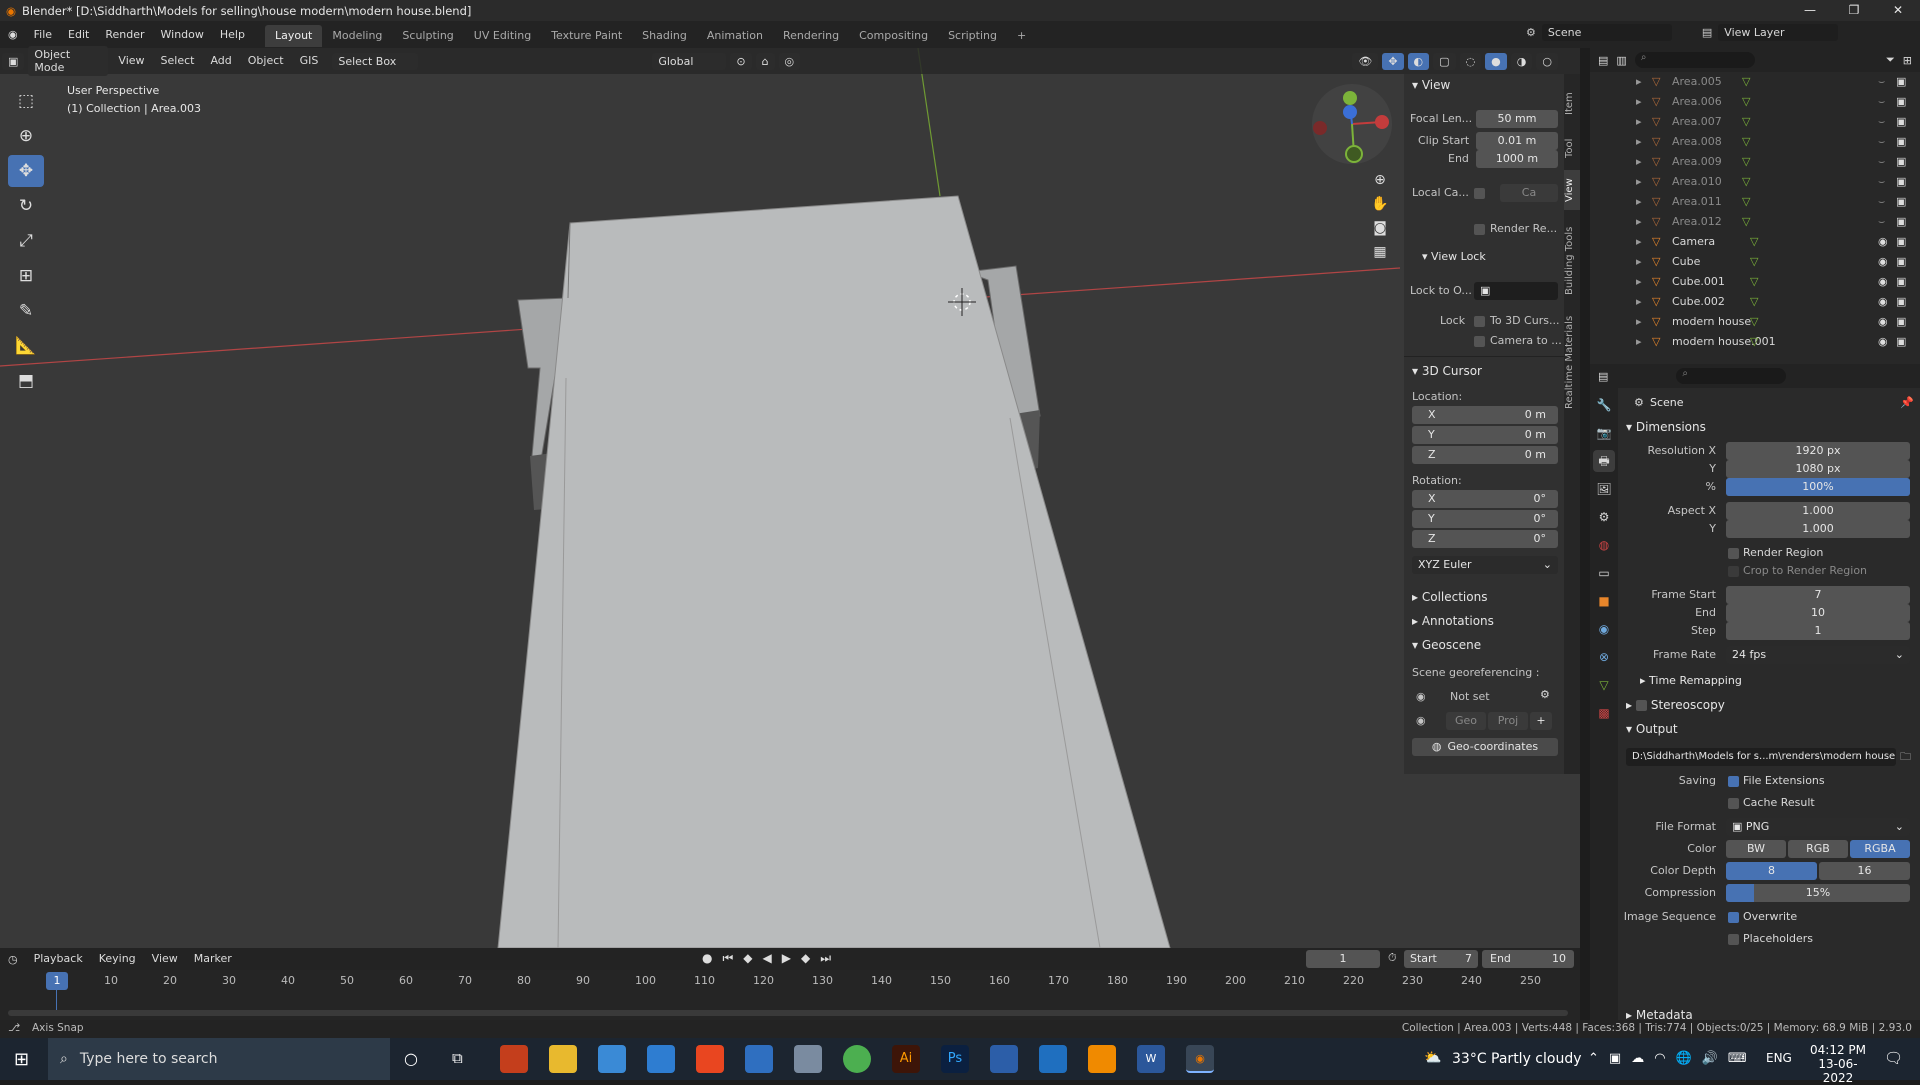 This screenshot has width=1920, height=1085. I want to click on cursor-rot-y-field: Y 0°, so click(1485, 519).